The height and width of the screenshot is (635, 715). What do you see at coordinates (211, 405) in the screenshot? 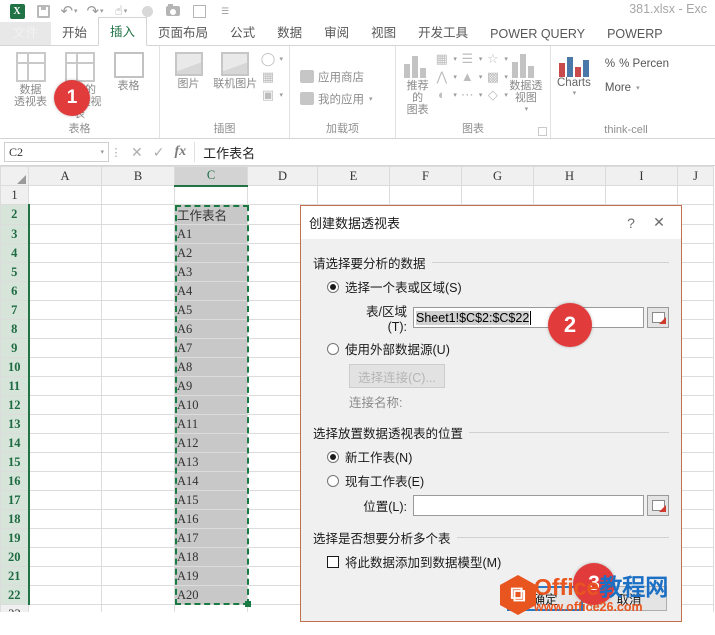
I see `cell-C12: A10` at bounding box center [211, 405].